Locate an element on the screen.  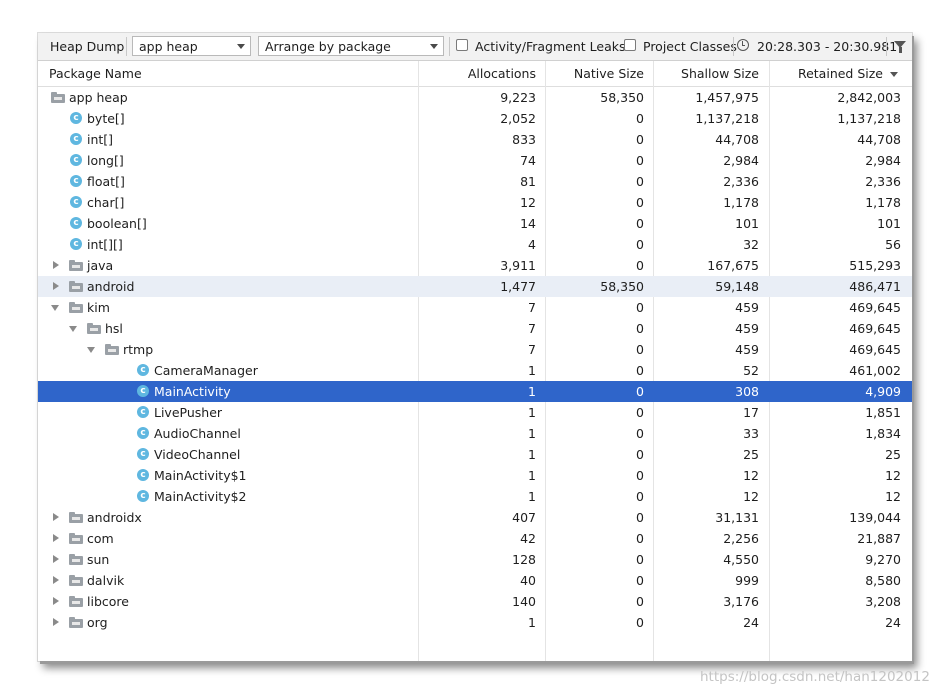
heap-select: app heap is located at coordinates (191, 46).